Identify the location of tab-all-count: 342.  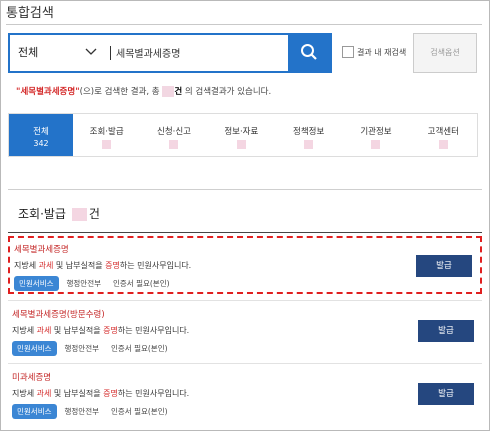
(41, 143).